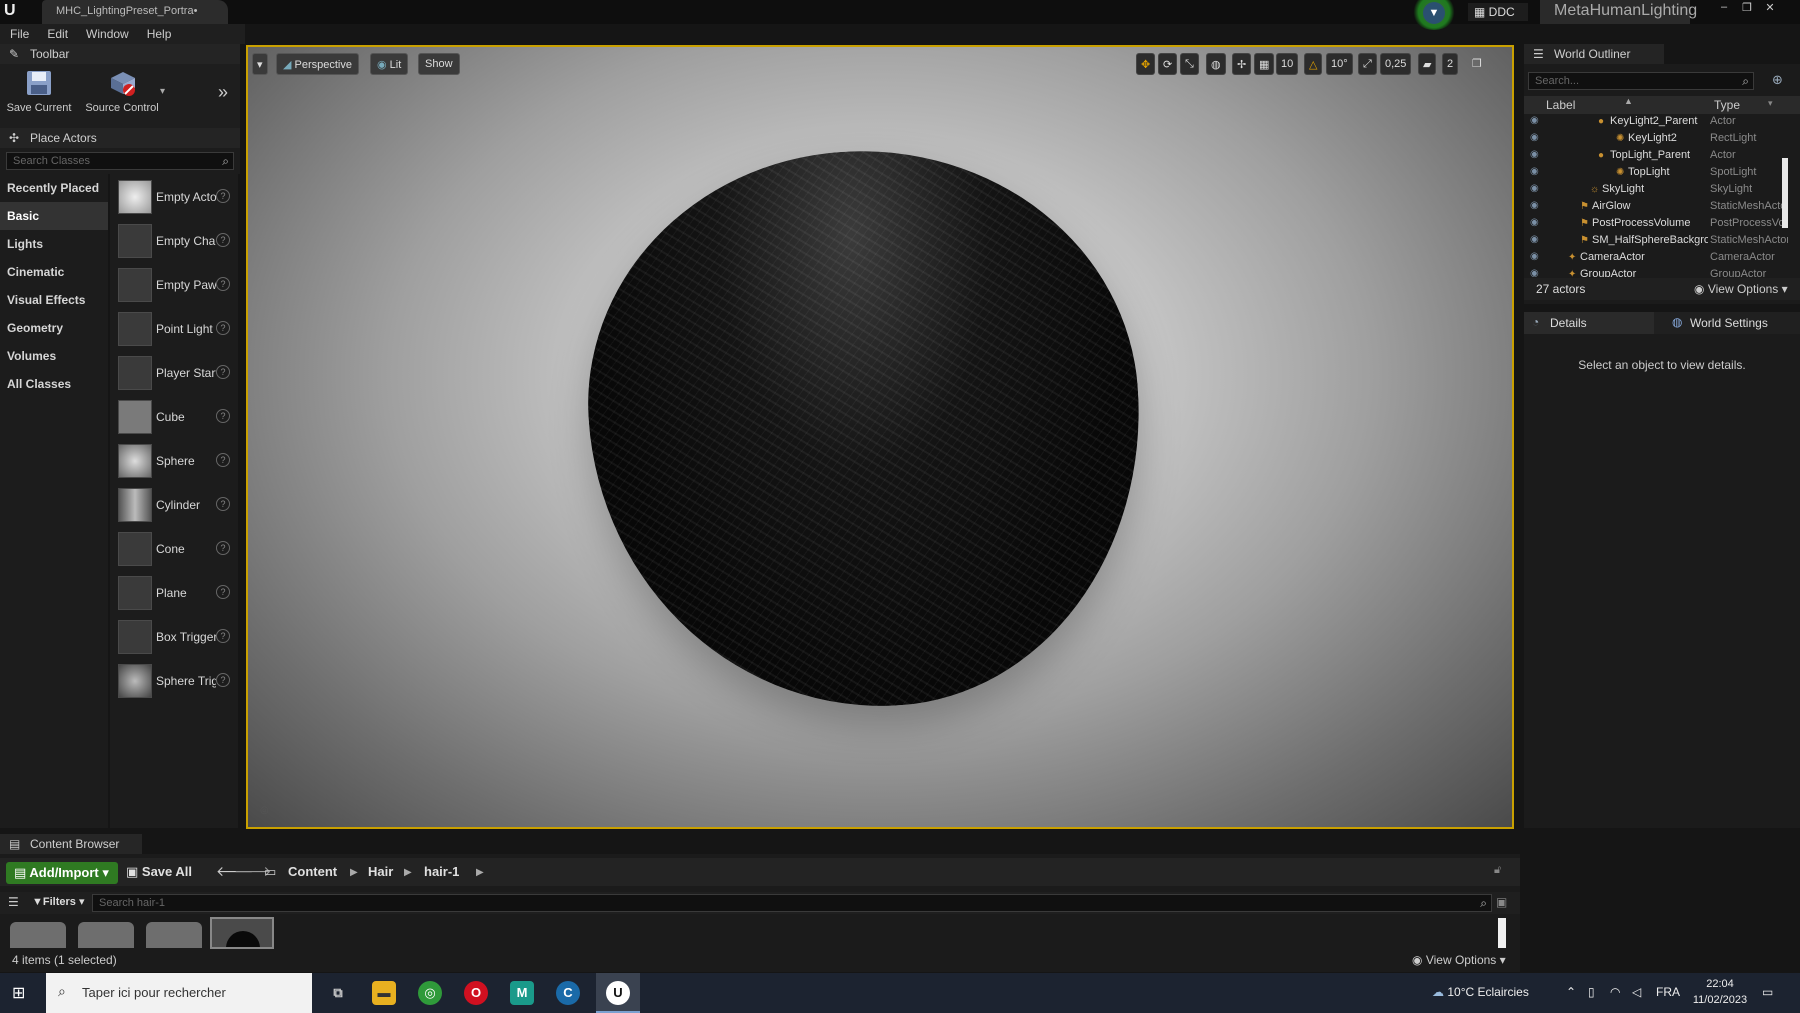 This screenshot has width=1800, height=1013. Describe the element at coordinates (1659, 190) in the screenshot. I see `outliner-row: ◉ ☼ SkyLight SkyLight` at that location.